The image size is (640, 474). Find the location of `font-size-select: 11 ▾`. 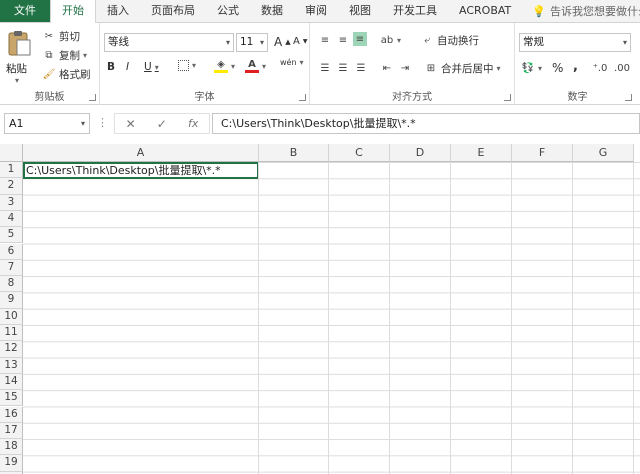

font-size-select: 11 ▾ is located at coordinates (252, 42).